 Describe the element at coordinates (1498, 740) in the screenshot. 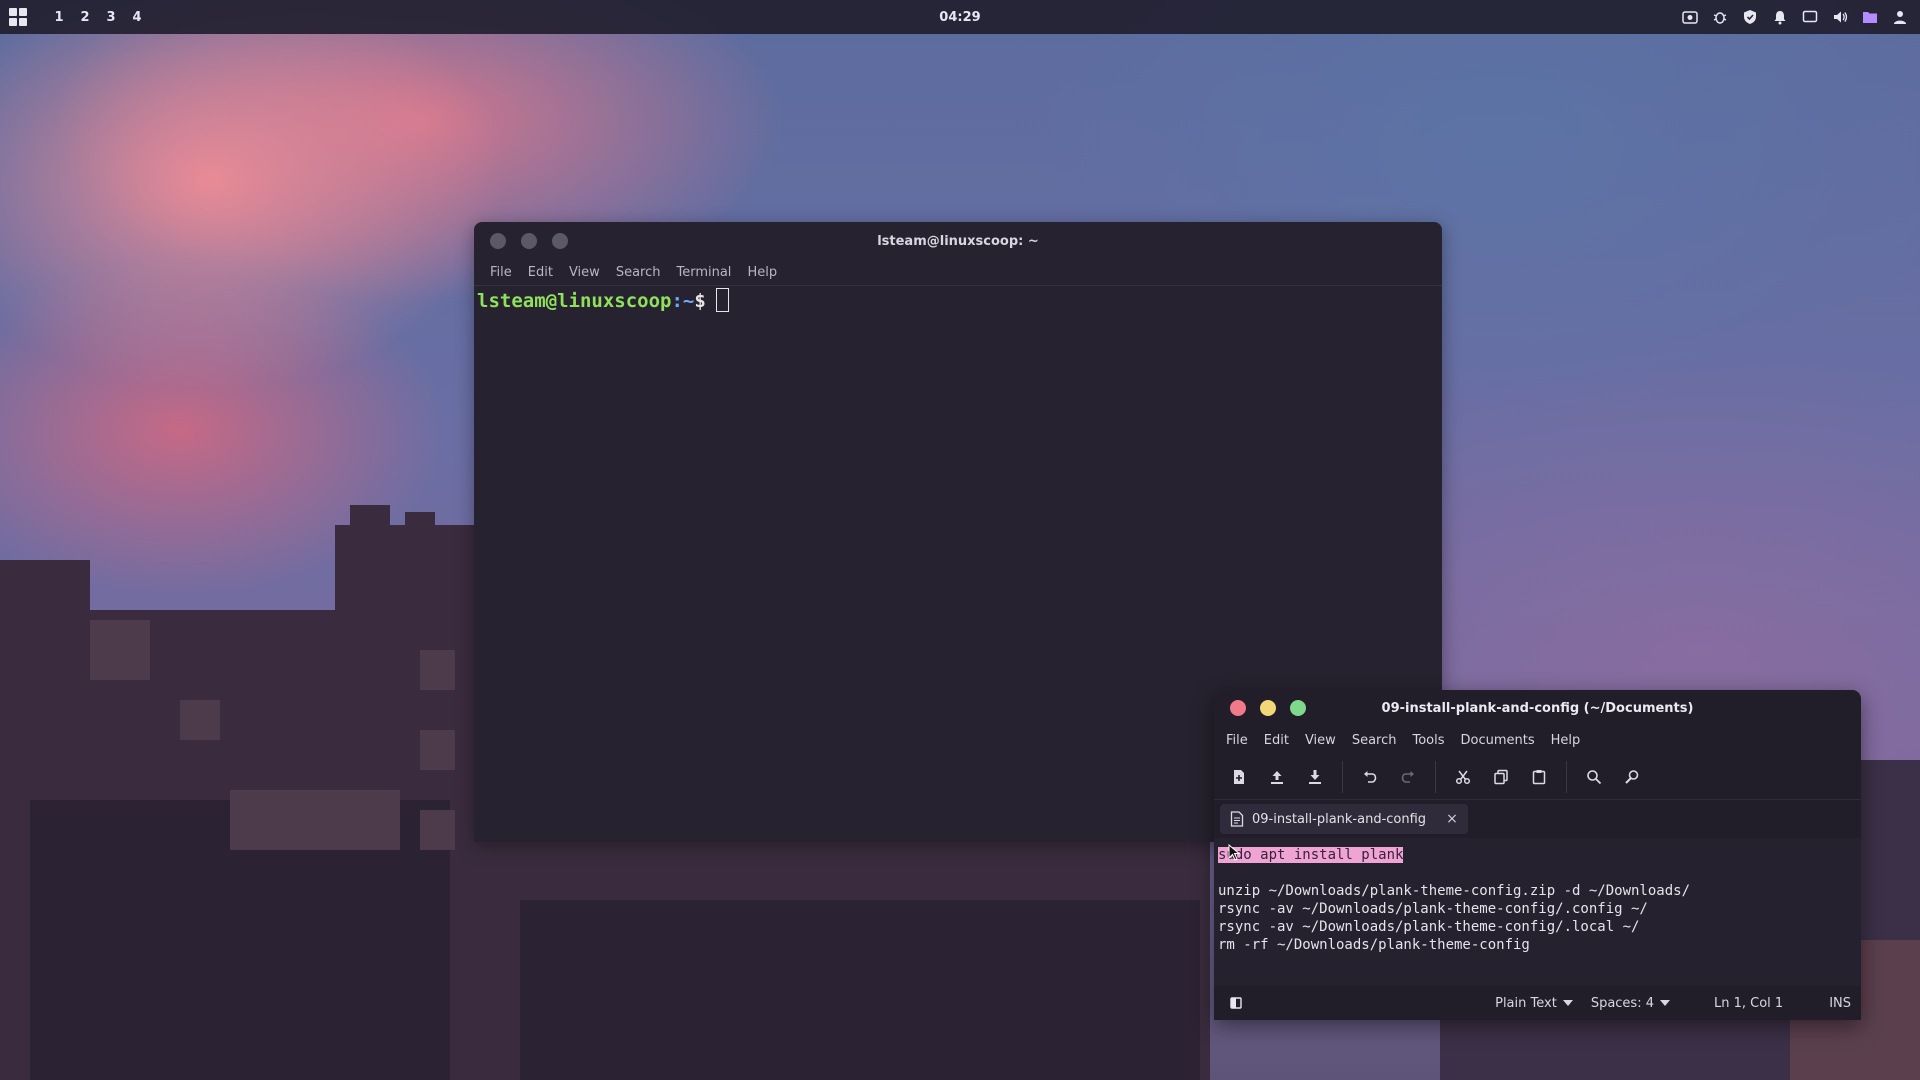

I see `editor-menu-documents: Documents` at that location.